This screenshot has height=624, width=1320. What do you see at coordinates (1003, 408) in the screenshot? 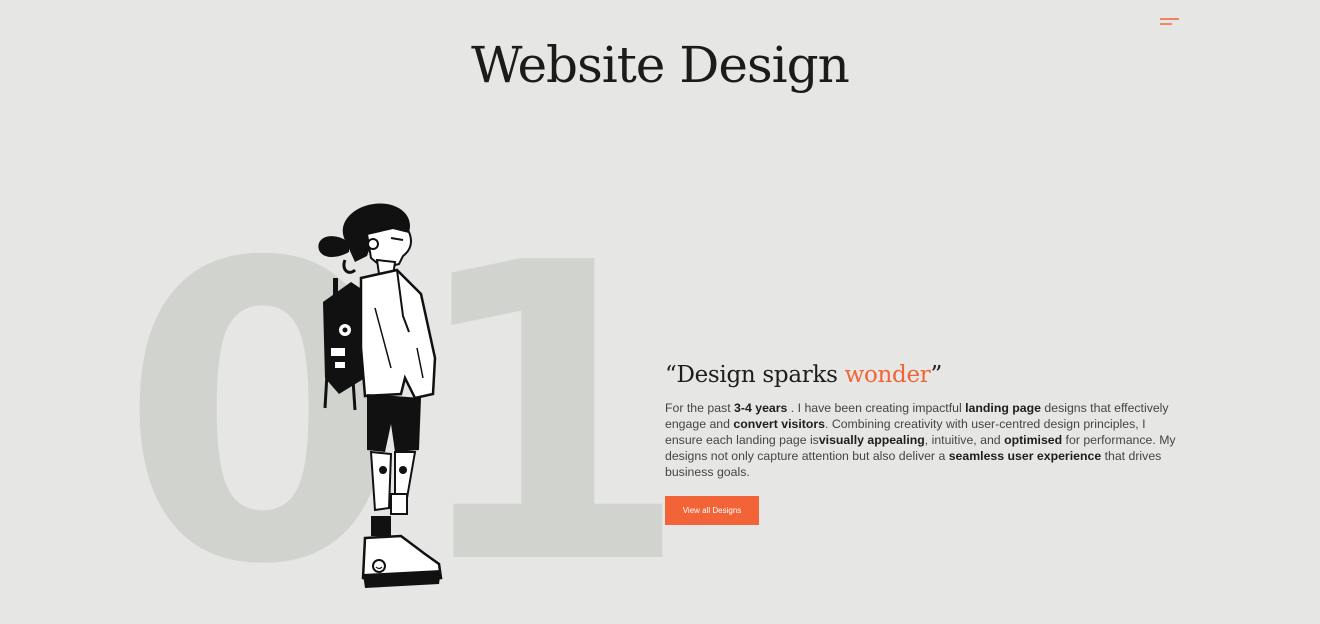
I see `desc-highlight: landing page` at bounding box center [1003, 408].